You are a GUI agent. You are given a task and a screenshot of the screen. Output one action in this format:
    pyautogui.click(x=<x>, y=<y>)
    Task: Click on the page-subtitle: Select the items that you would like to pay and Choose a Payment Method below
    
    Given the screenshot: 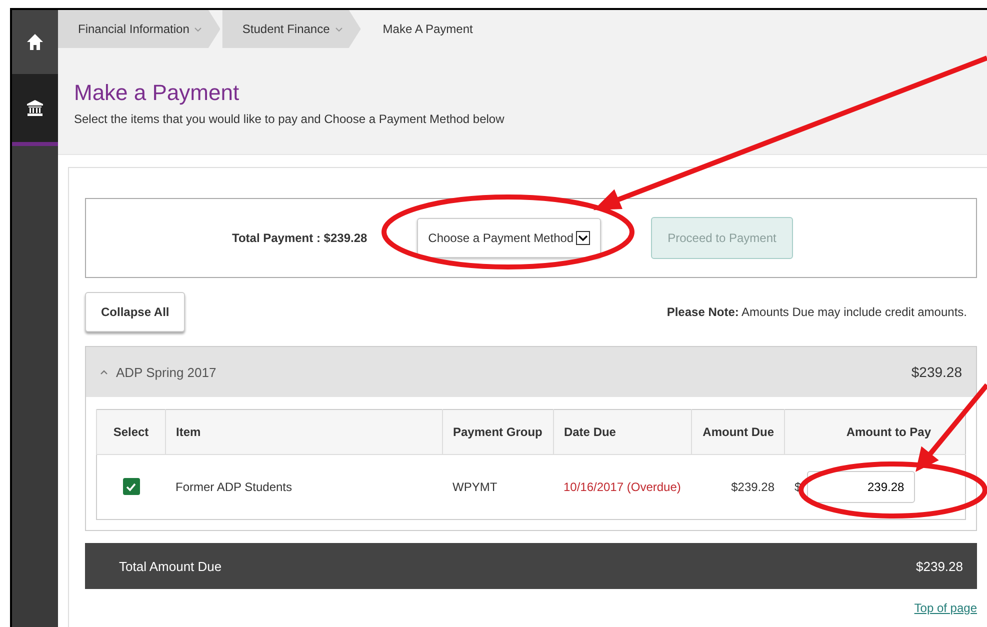 What is the action you would take?
    pyautogui.click(x=290, y=119)
    